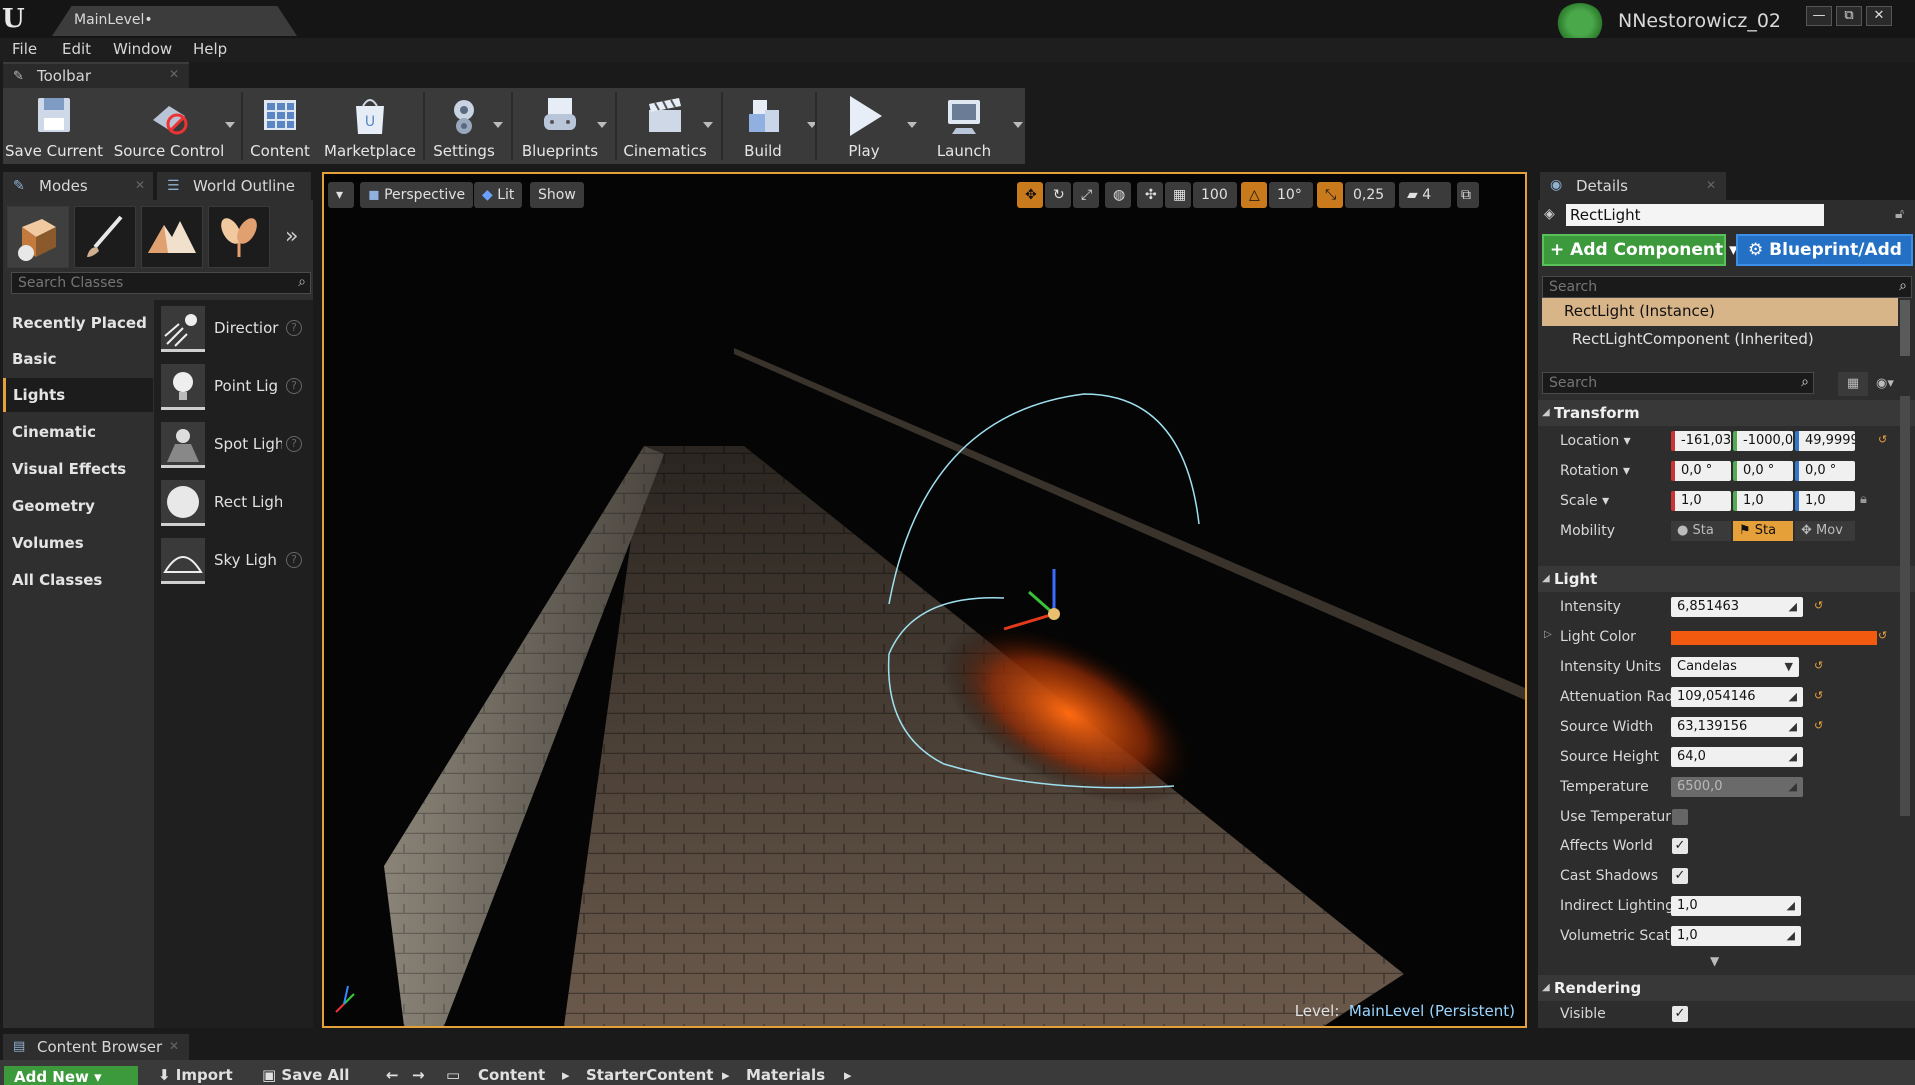 The width and height of the screenshot is (1915, 1085). I want to click on menu-window: Window, so click(142, 49).